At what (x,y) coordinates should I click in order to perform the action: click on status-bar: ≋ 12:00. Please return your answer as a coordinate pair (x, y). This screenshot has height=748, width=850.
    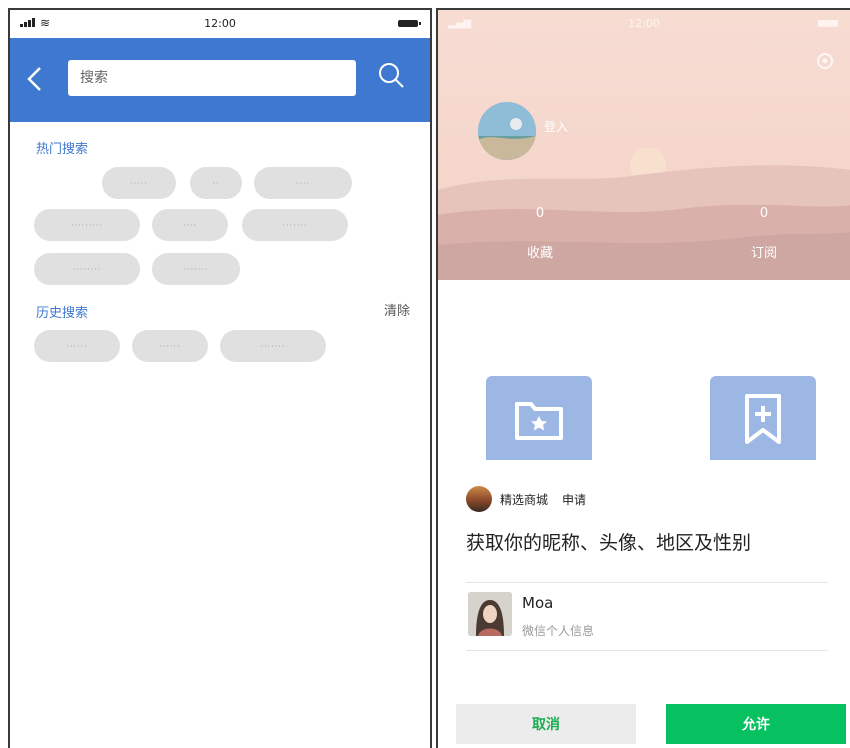
    Looking at the image, I should click on (220, 24).